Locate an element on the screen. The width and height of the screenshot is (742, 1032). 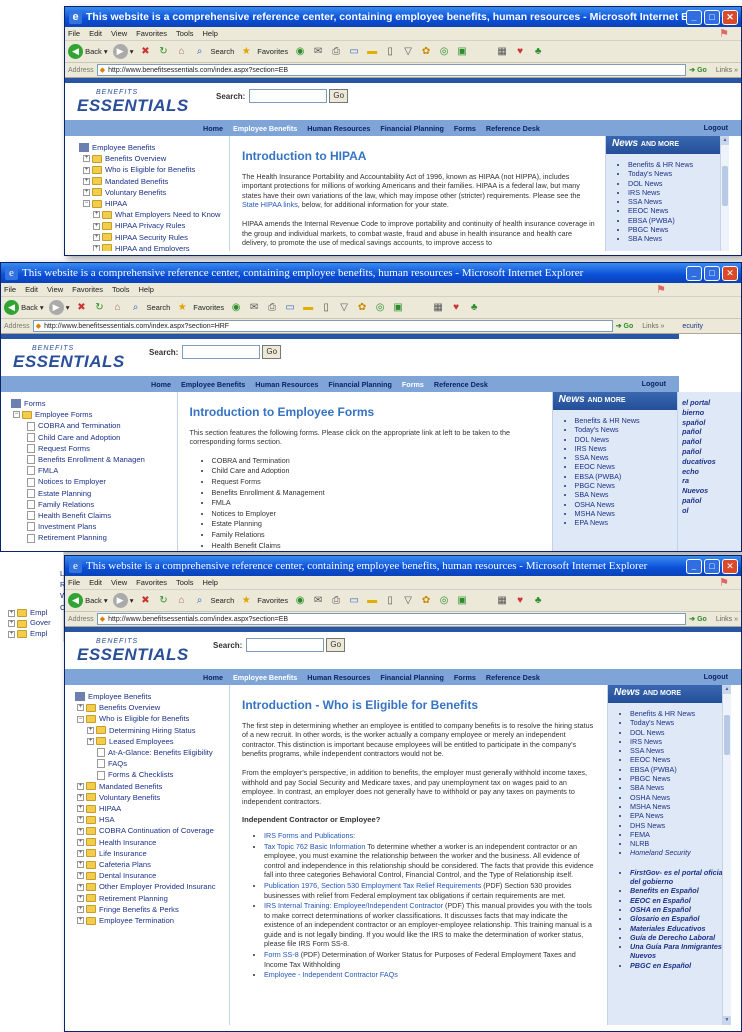
tree-item: + HIPAA Privacy Rules is located at coordinates (154, 225).